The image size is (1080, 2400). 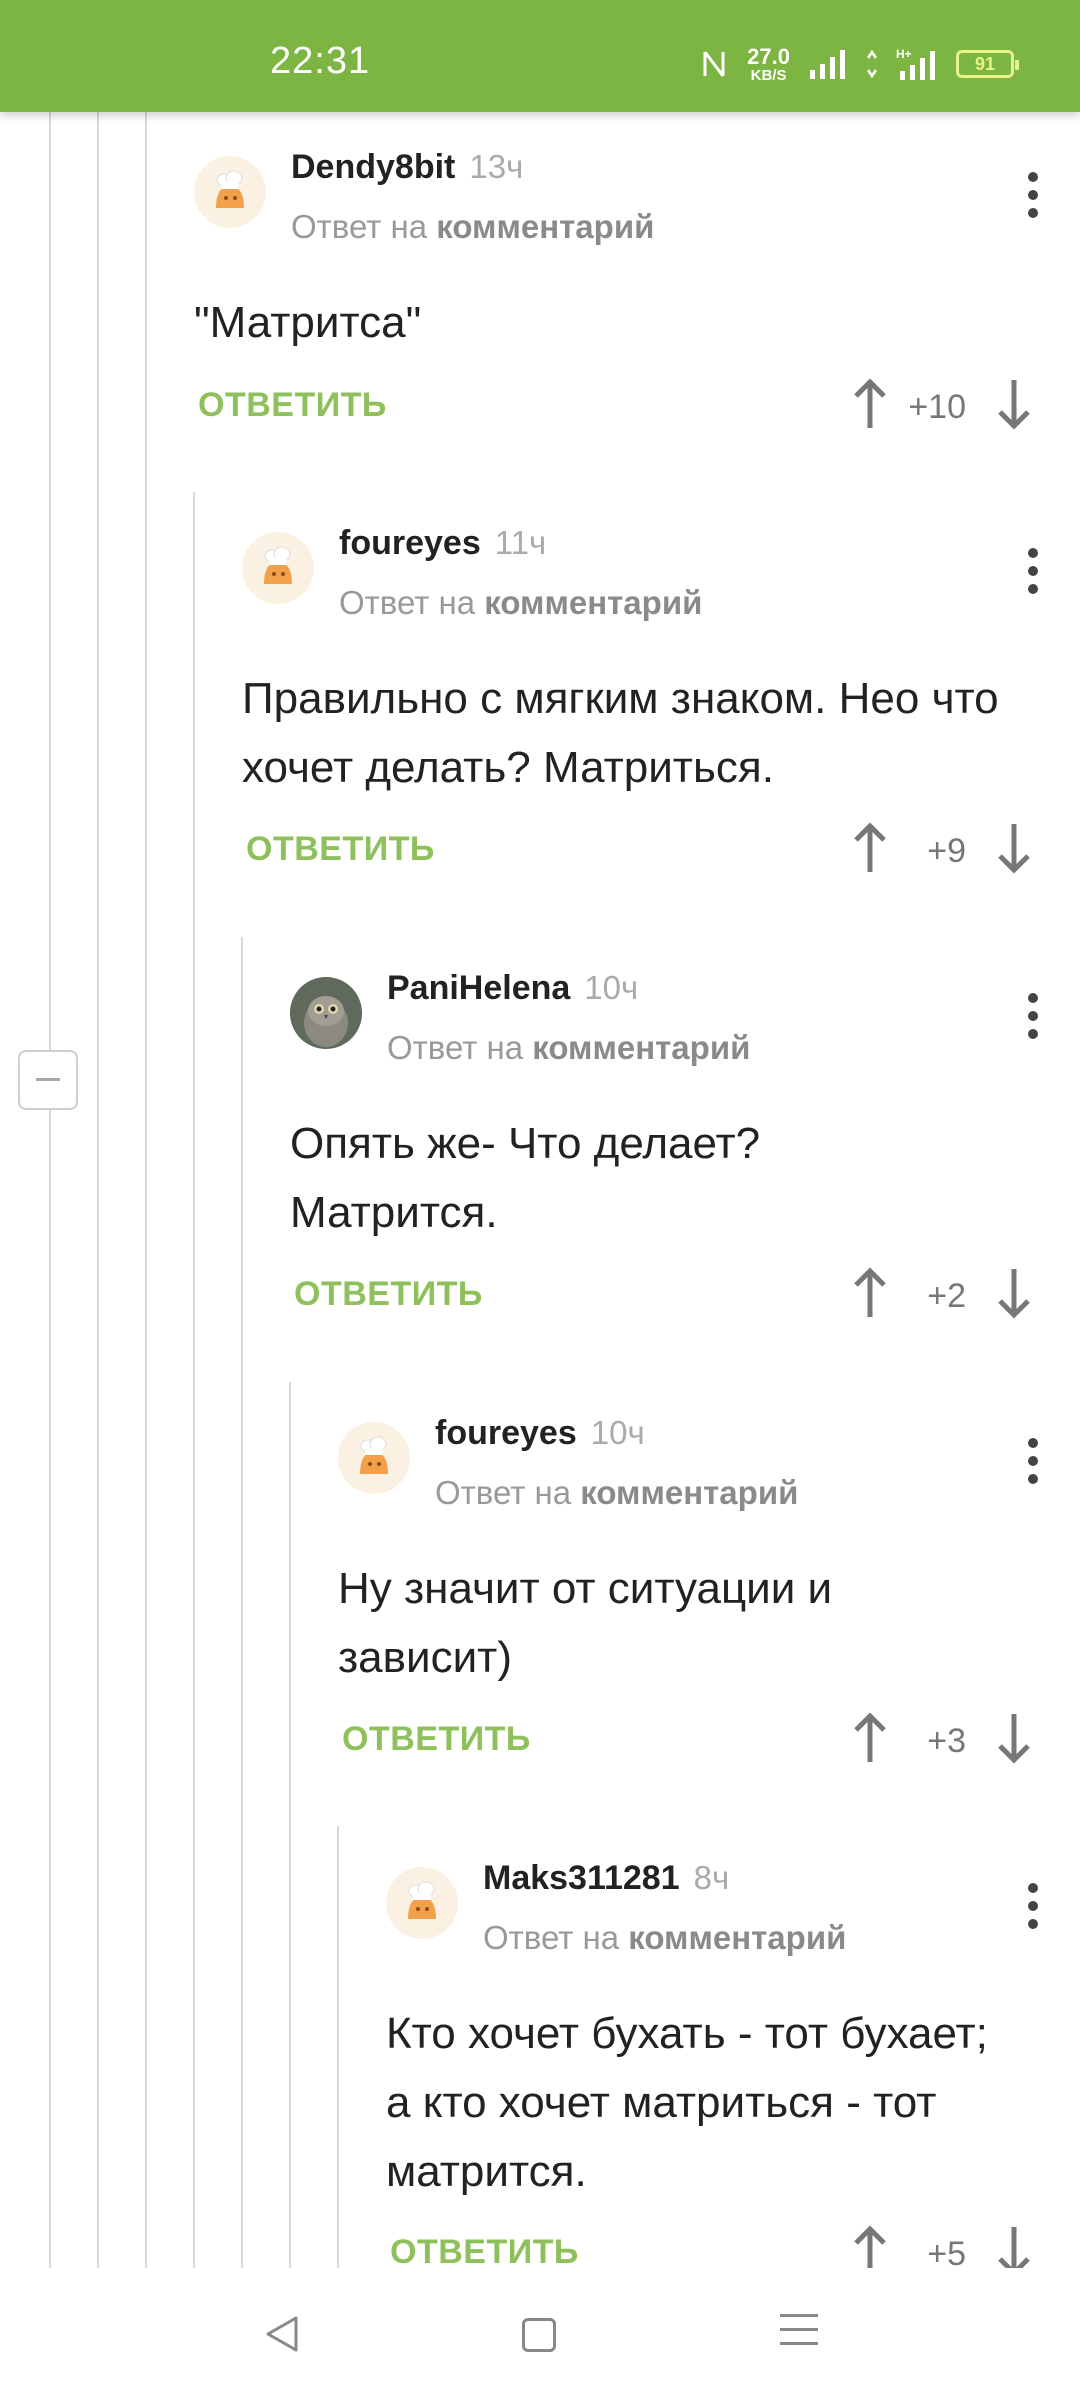 What do you see at coordinates (661, 848) in the screenshot?
I see `comment-actions: ОТВЕТИТЬ +9` at bounding box center [661, 848].